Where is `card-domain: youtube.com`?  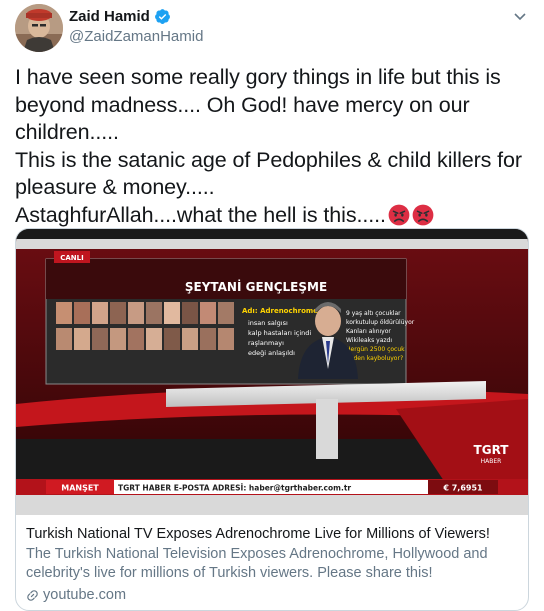
card-domain: youtube.com is located at coordinates (273, 595).